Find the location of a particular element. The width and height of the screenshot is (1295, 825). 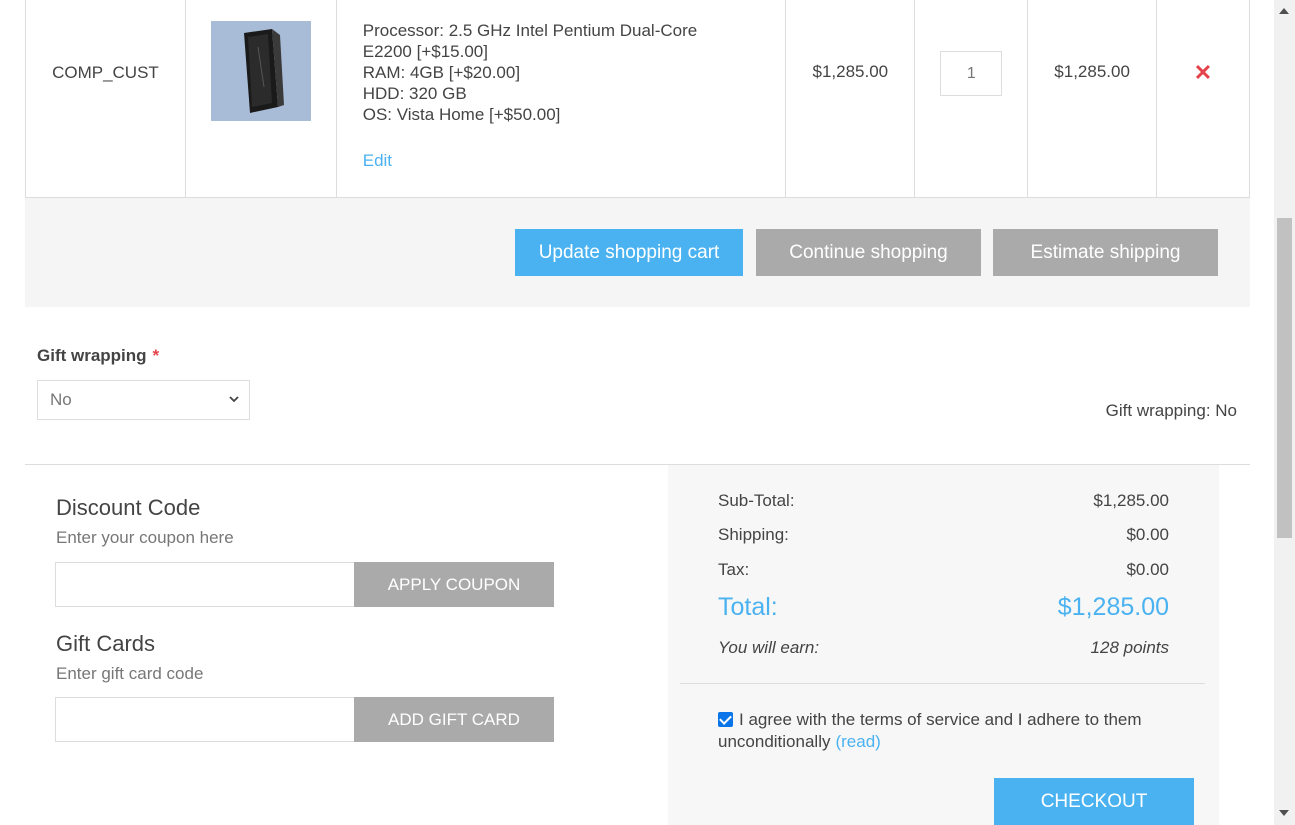

scrollbar-thumb is located at coordinates (1284, 378).